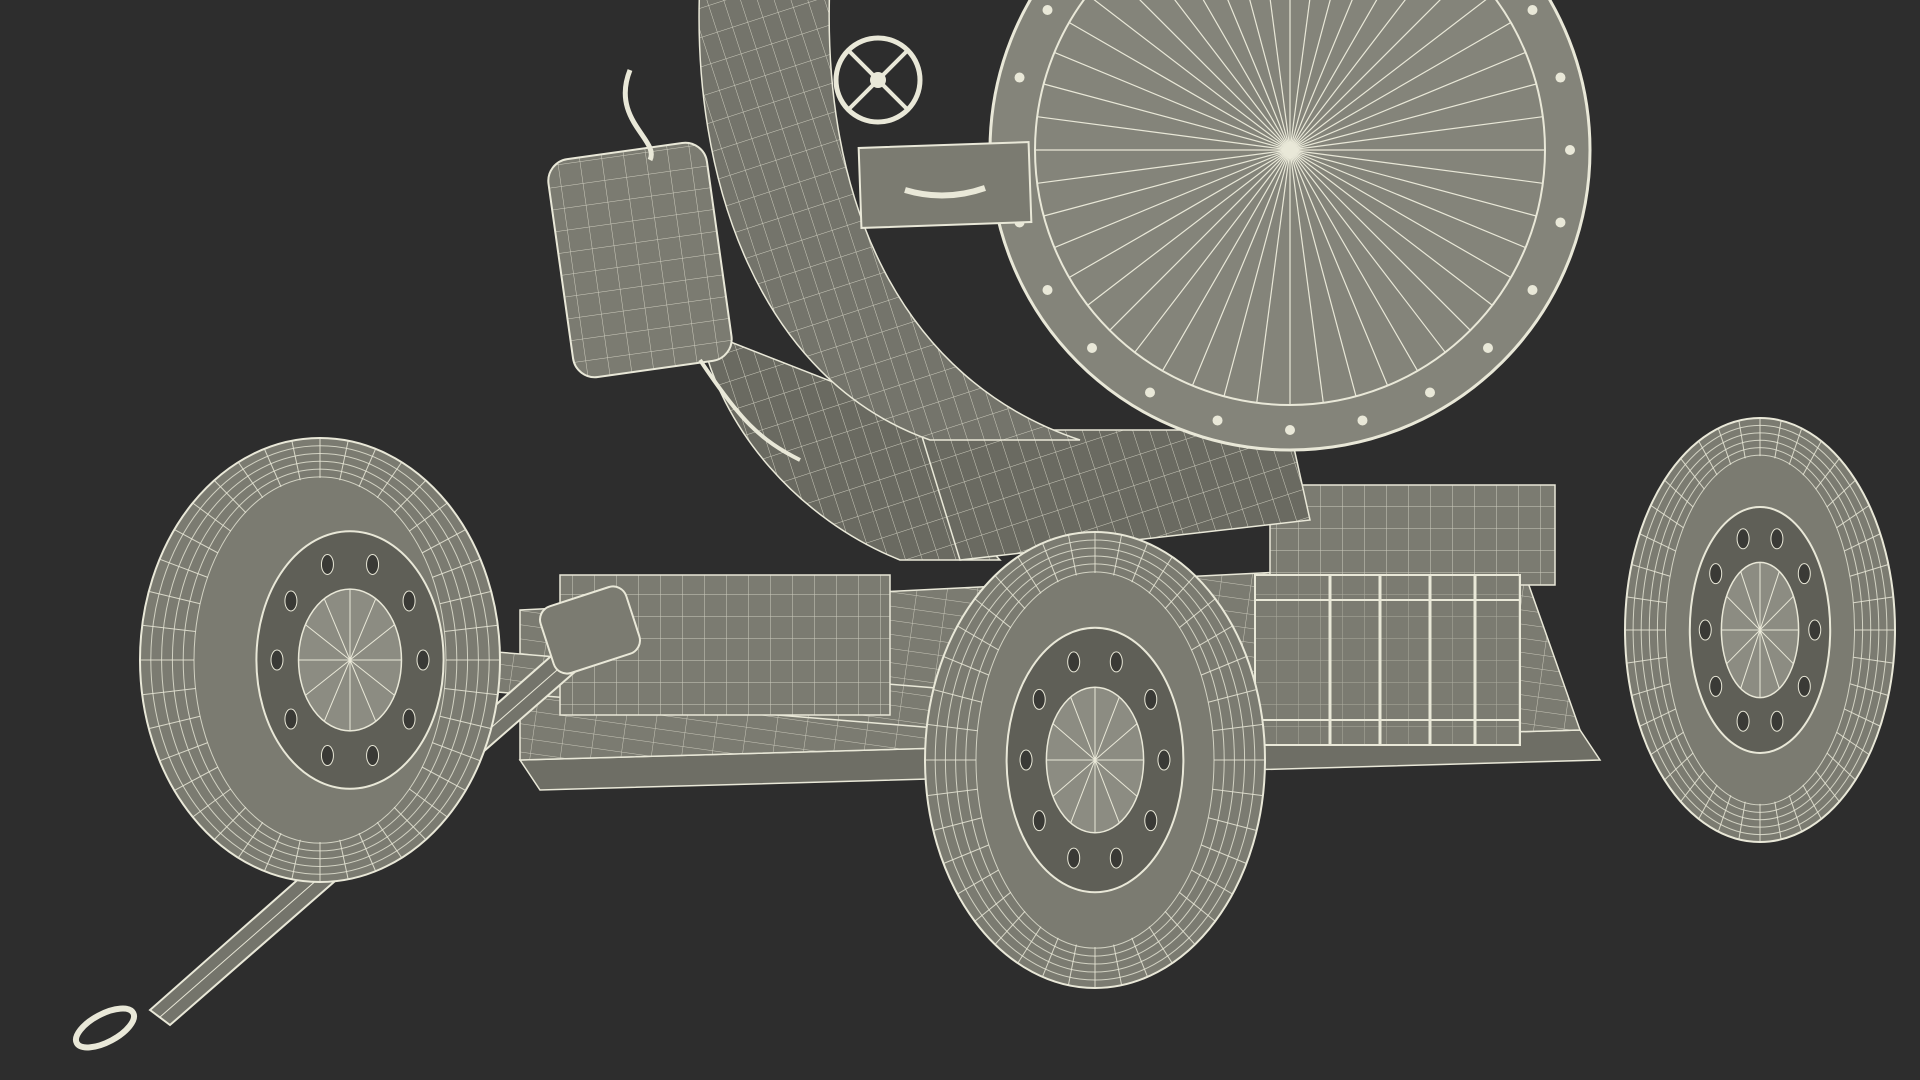 Image resolution: width=1920 pixels, height=1080 pixels. Describe the element at coordinates (945, 185) in the screenshot. I see `access-panel` at that location.